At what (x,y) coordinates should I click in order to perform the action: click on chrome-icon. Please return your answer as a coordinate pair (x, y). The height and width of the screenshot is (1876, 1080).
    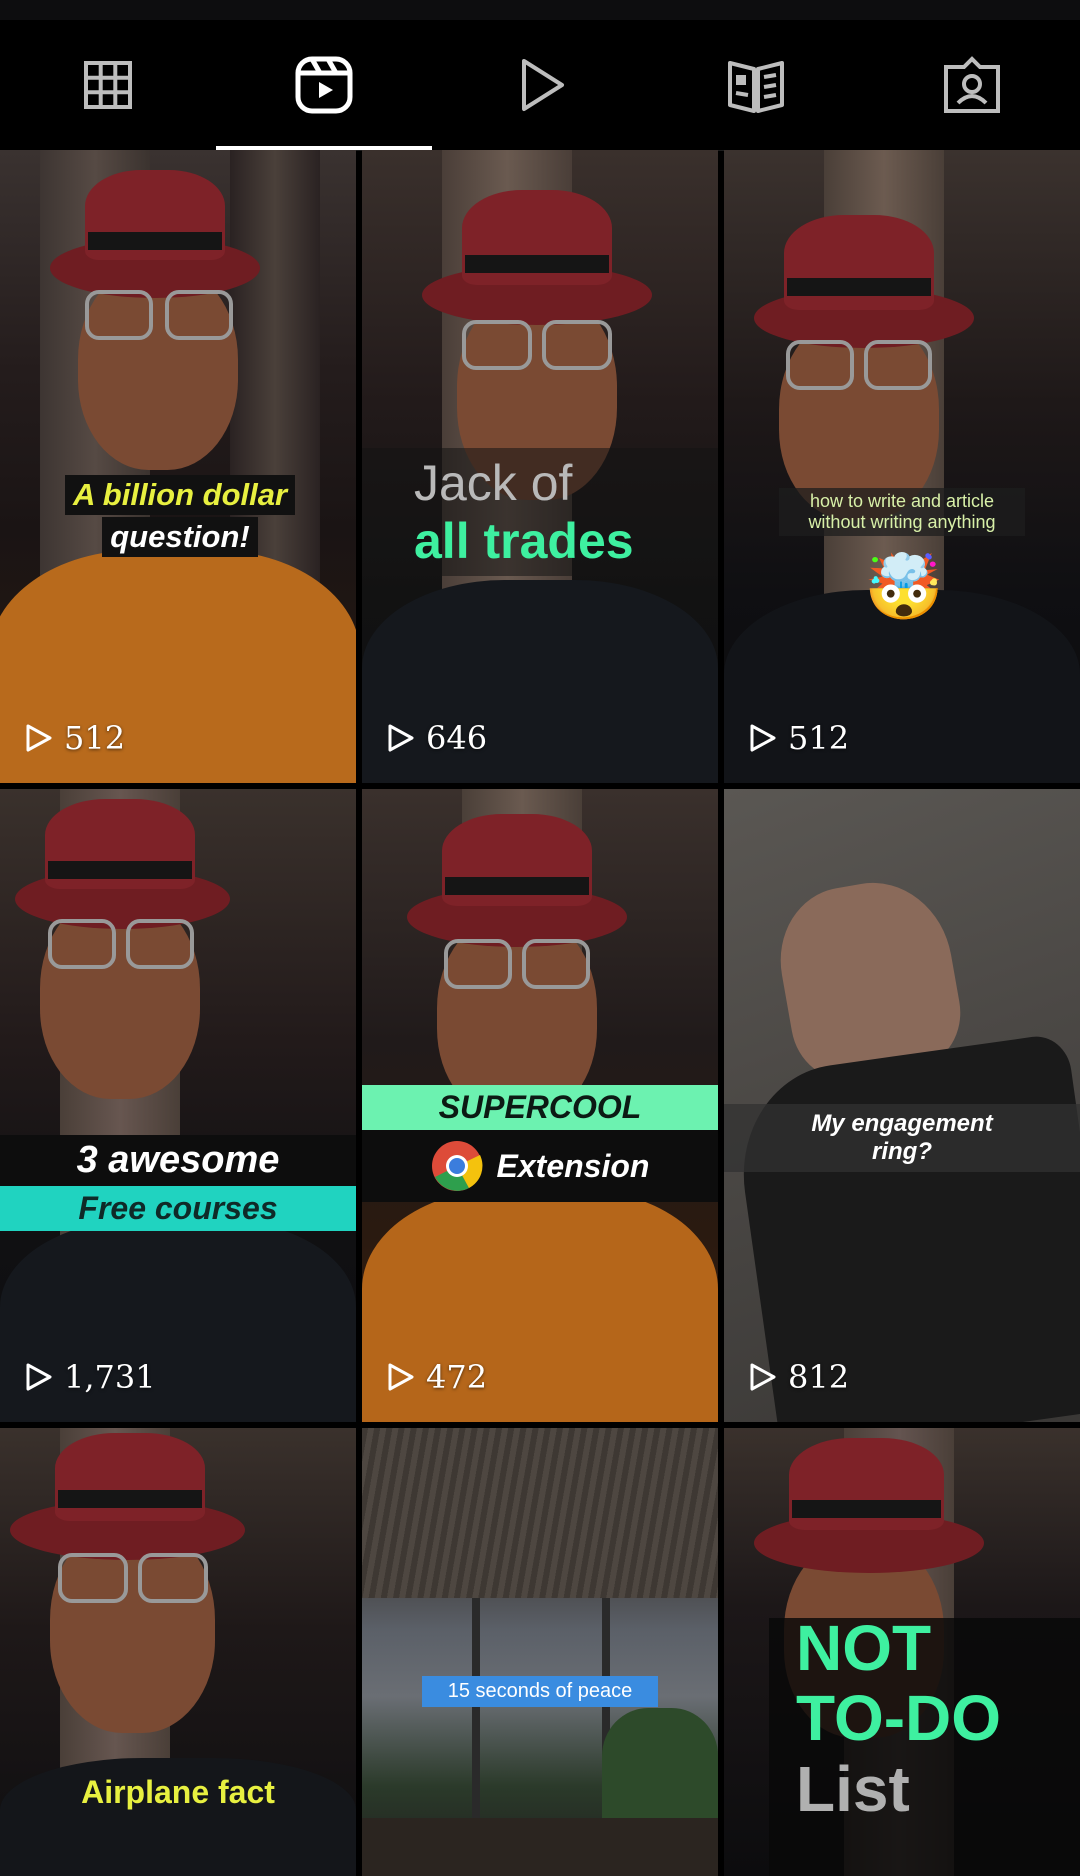
    Looking at the image, I should click on (456, 1166).